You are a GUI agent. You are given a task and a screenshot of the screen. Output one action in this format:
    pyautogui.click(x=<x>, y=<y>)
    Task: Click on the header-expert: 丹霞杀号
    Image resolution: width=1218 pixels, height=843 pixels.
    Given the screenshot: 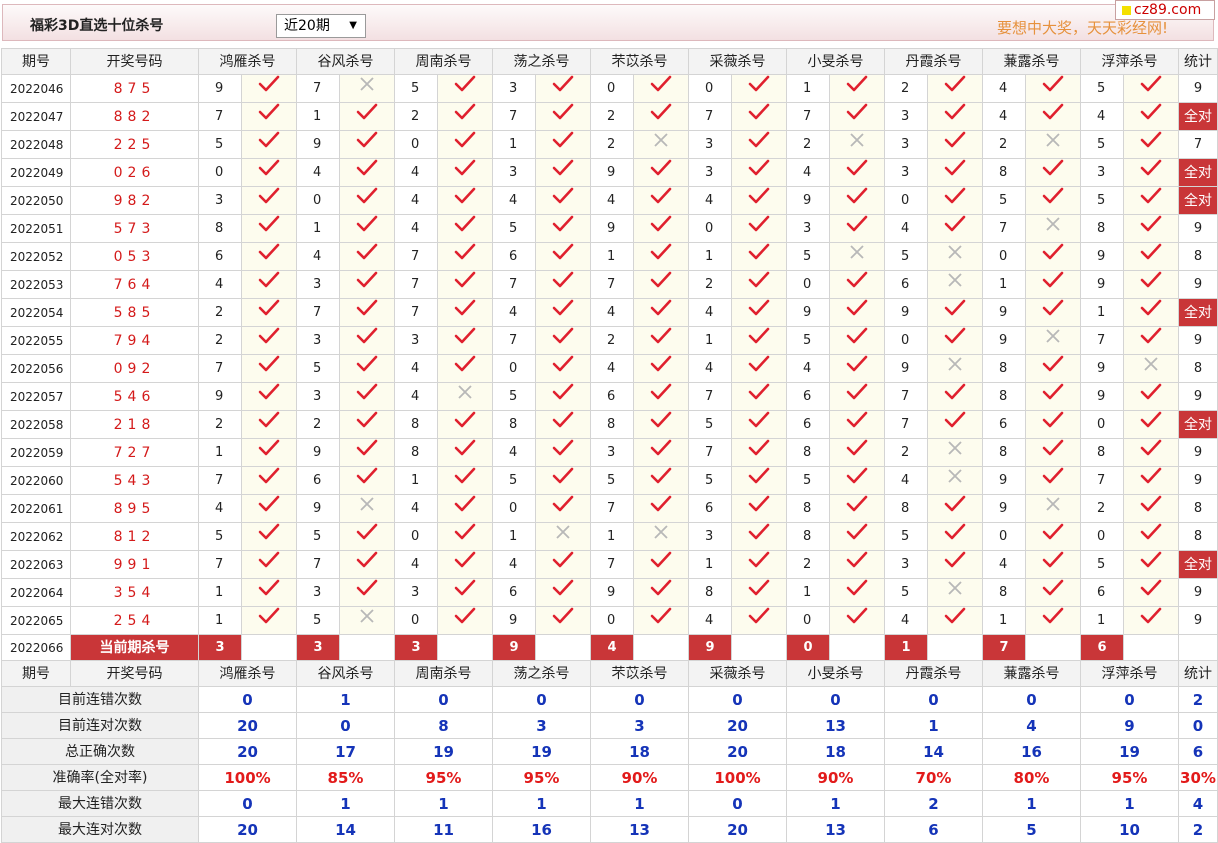 What is the action you would take?
    pyautogui.click(x=933, y=673)
    